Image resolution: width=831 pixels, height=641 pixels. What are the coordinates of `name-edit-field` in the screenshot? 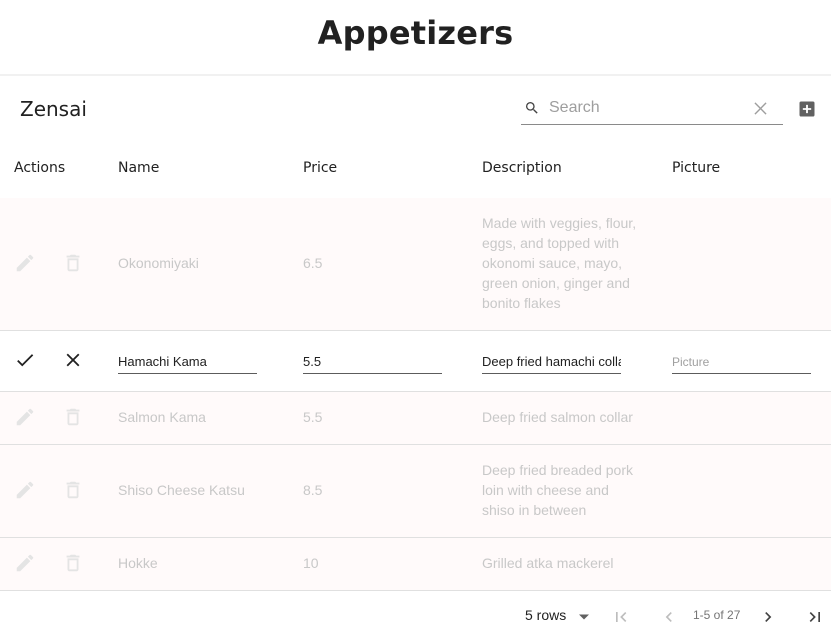 It's located at (187, 362).